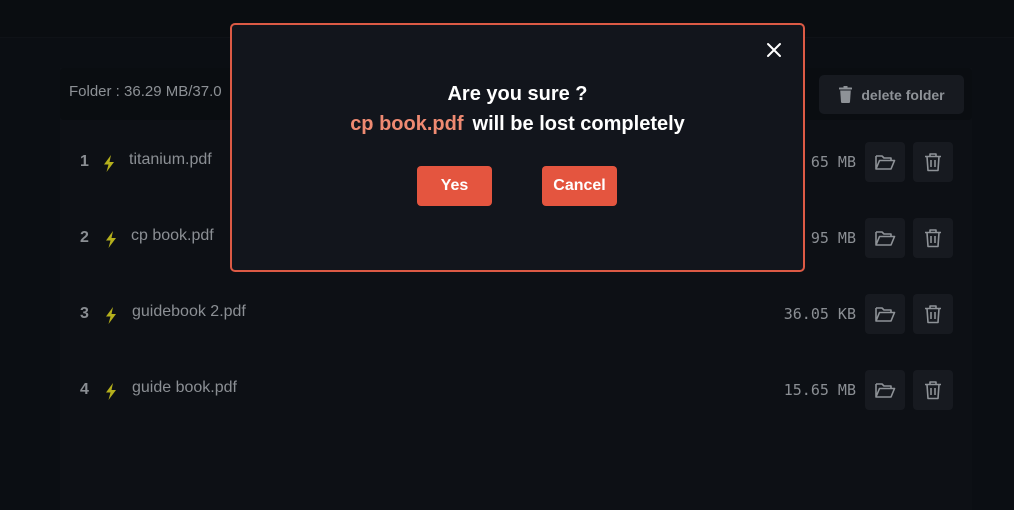 Image resolution: width=1014 pixels, height=510 pixels. Describe the element at coordinates (145, 91) in the screenshot. I see `folder-usage-text: Folder : 36.29 MB/37.0` at that location.